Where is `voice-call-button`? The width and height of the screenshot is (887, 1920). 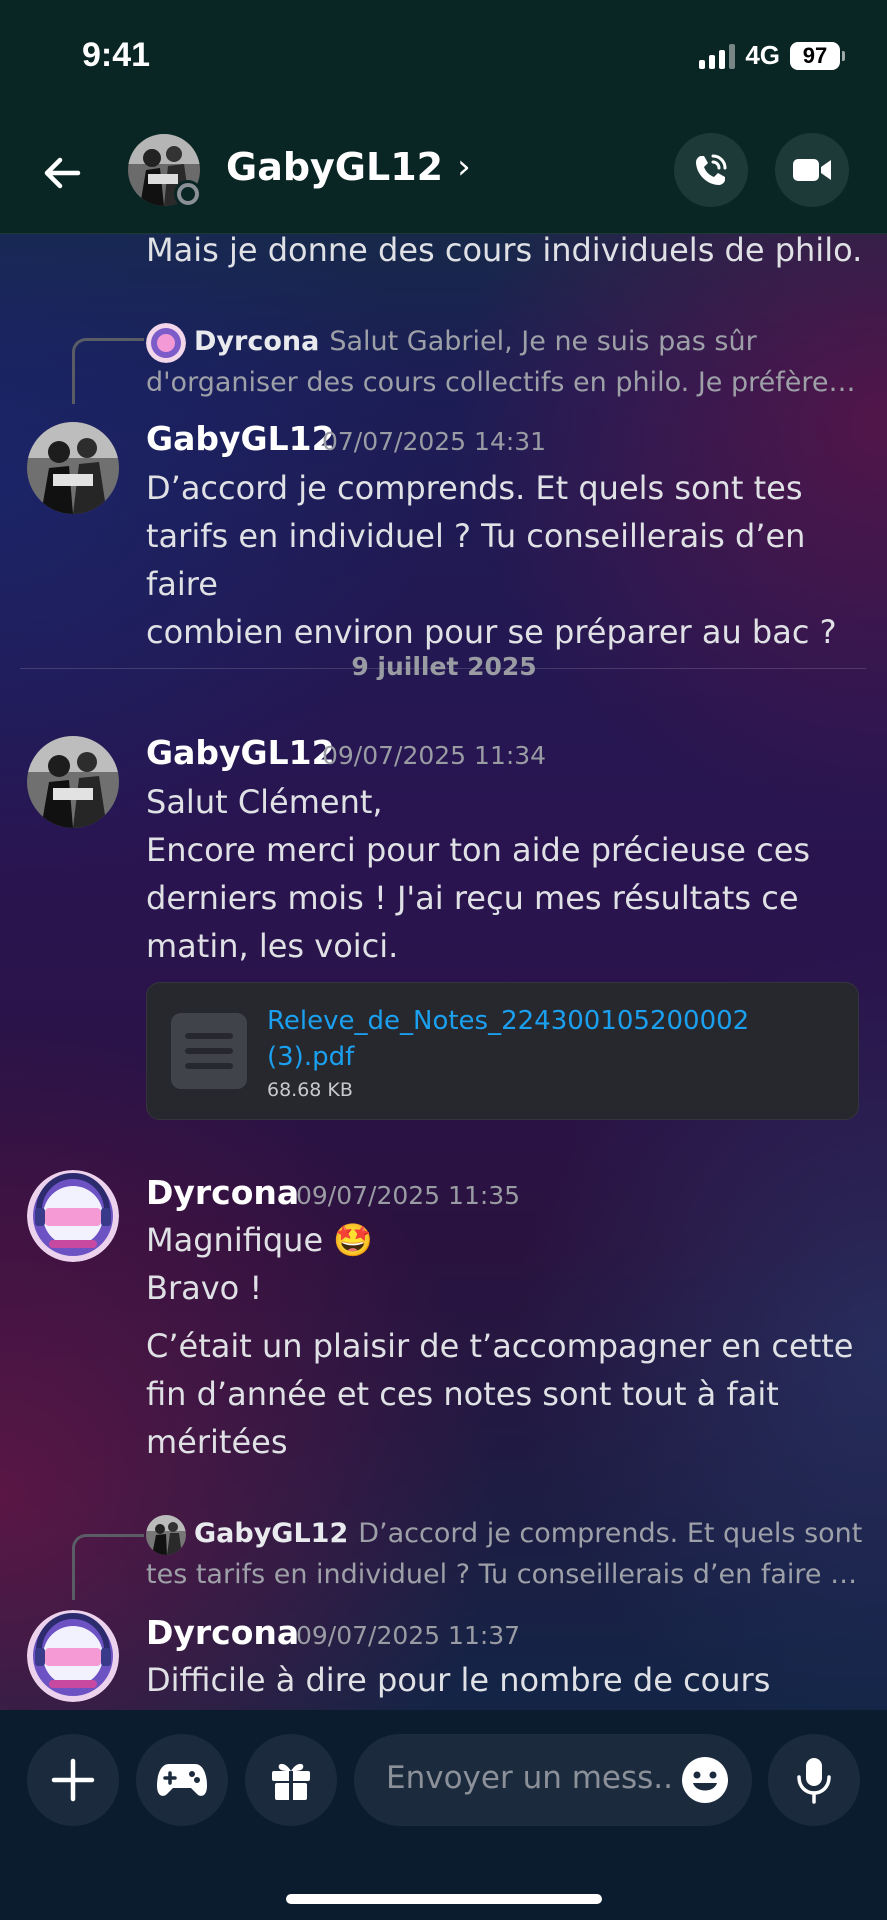 voice-call-button is located at coordinates (711, 170).